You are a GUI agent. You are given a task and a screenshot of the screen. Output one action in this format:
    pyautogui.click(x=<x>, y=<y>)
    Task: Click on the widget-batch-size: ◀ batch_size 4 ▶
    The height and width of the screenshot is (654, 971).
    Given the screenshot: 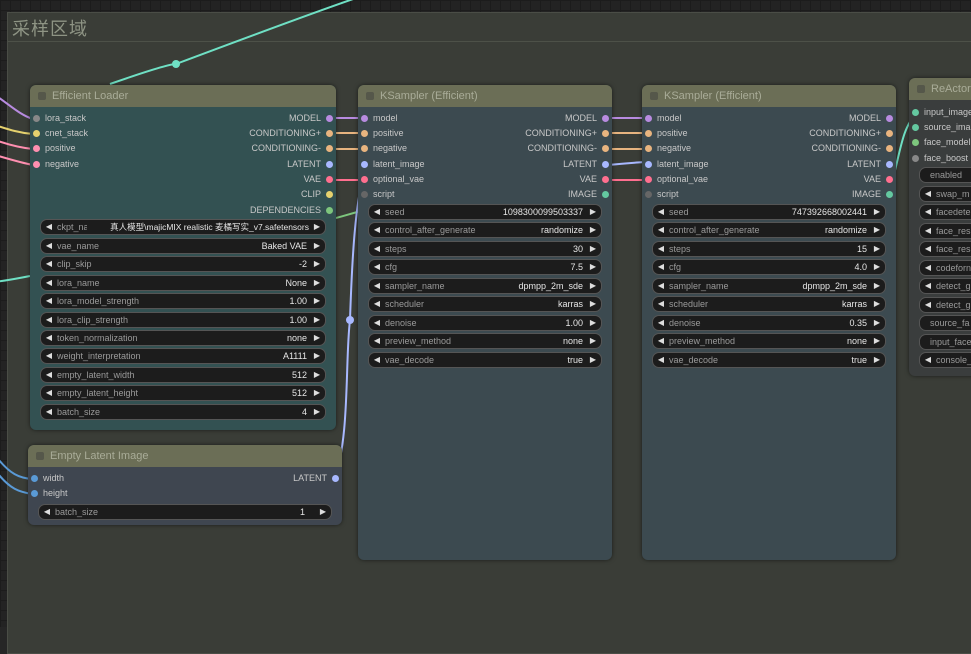 What is the action you would take?
    pyautogui.click(x=183, y=412)
    